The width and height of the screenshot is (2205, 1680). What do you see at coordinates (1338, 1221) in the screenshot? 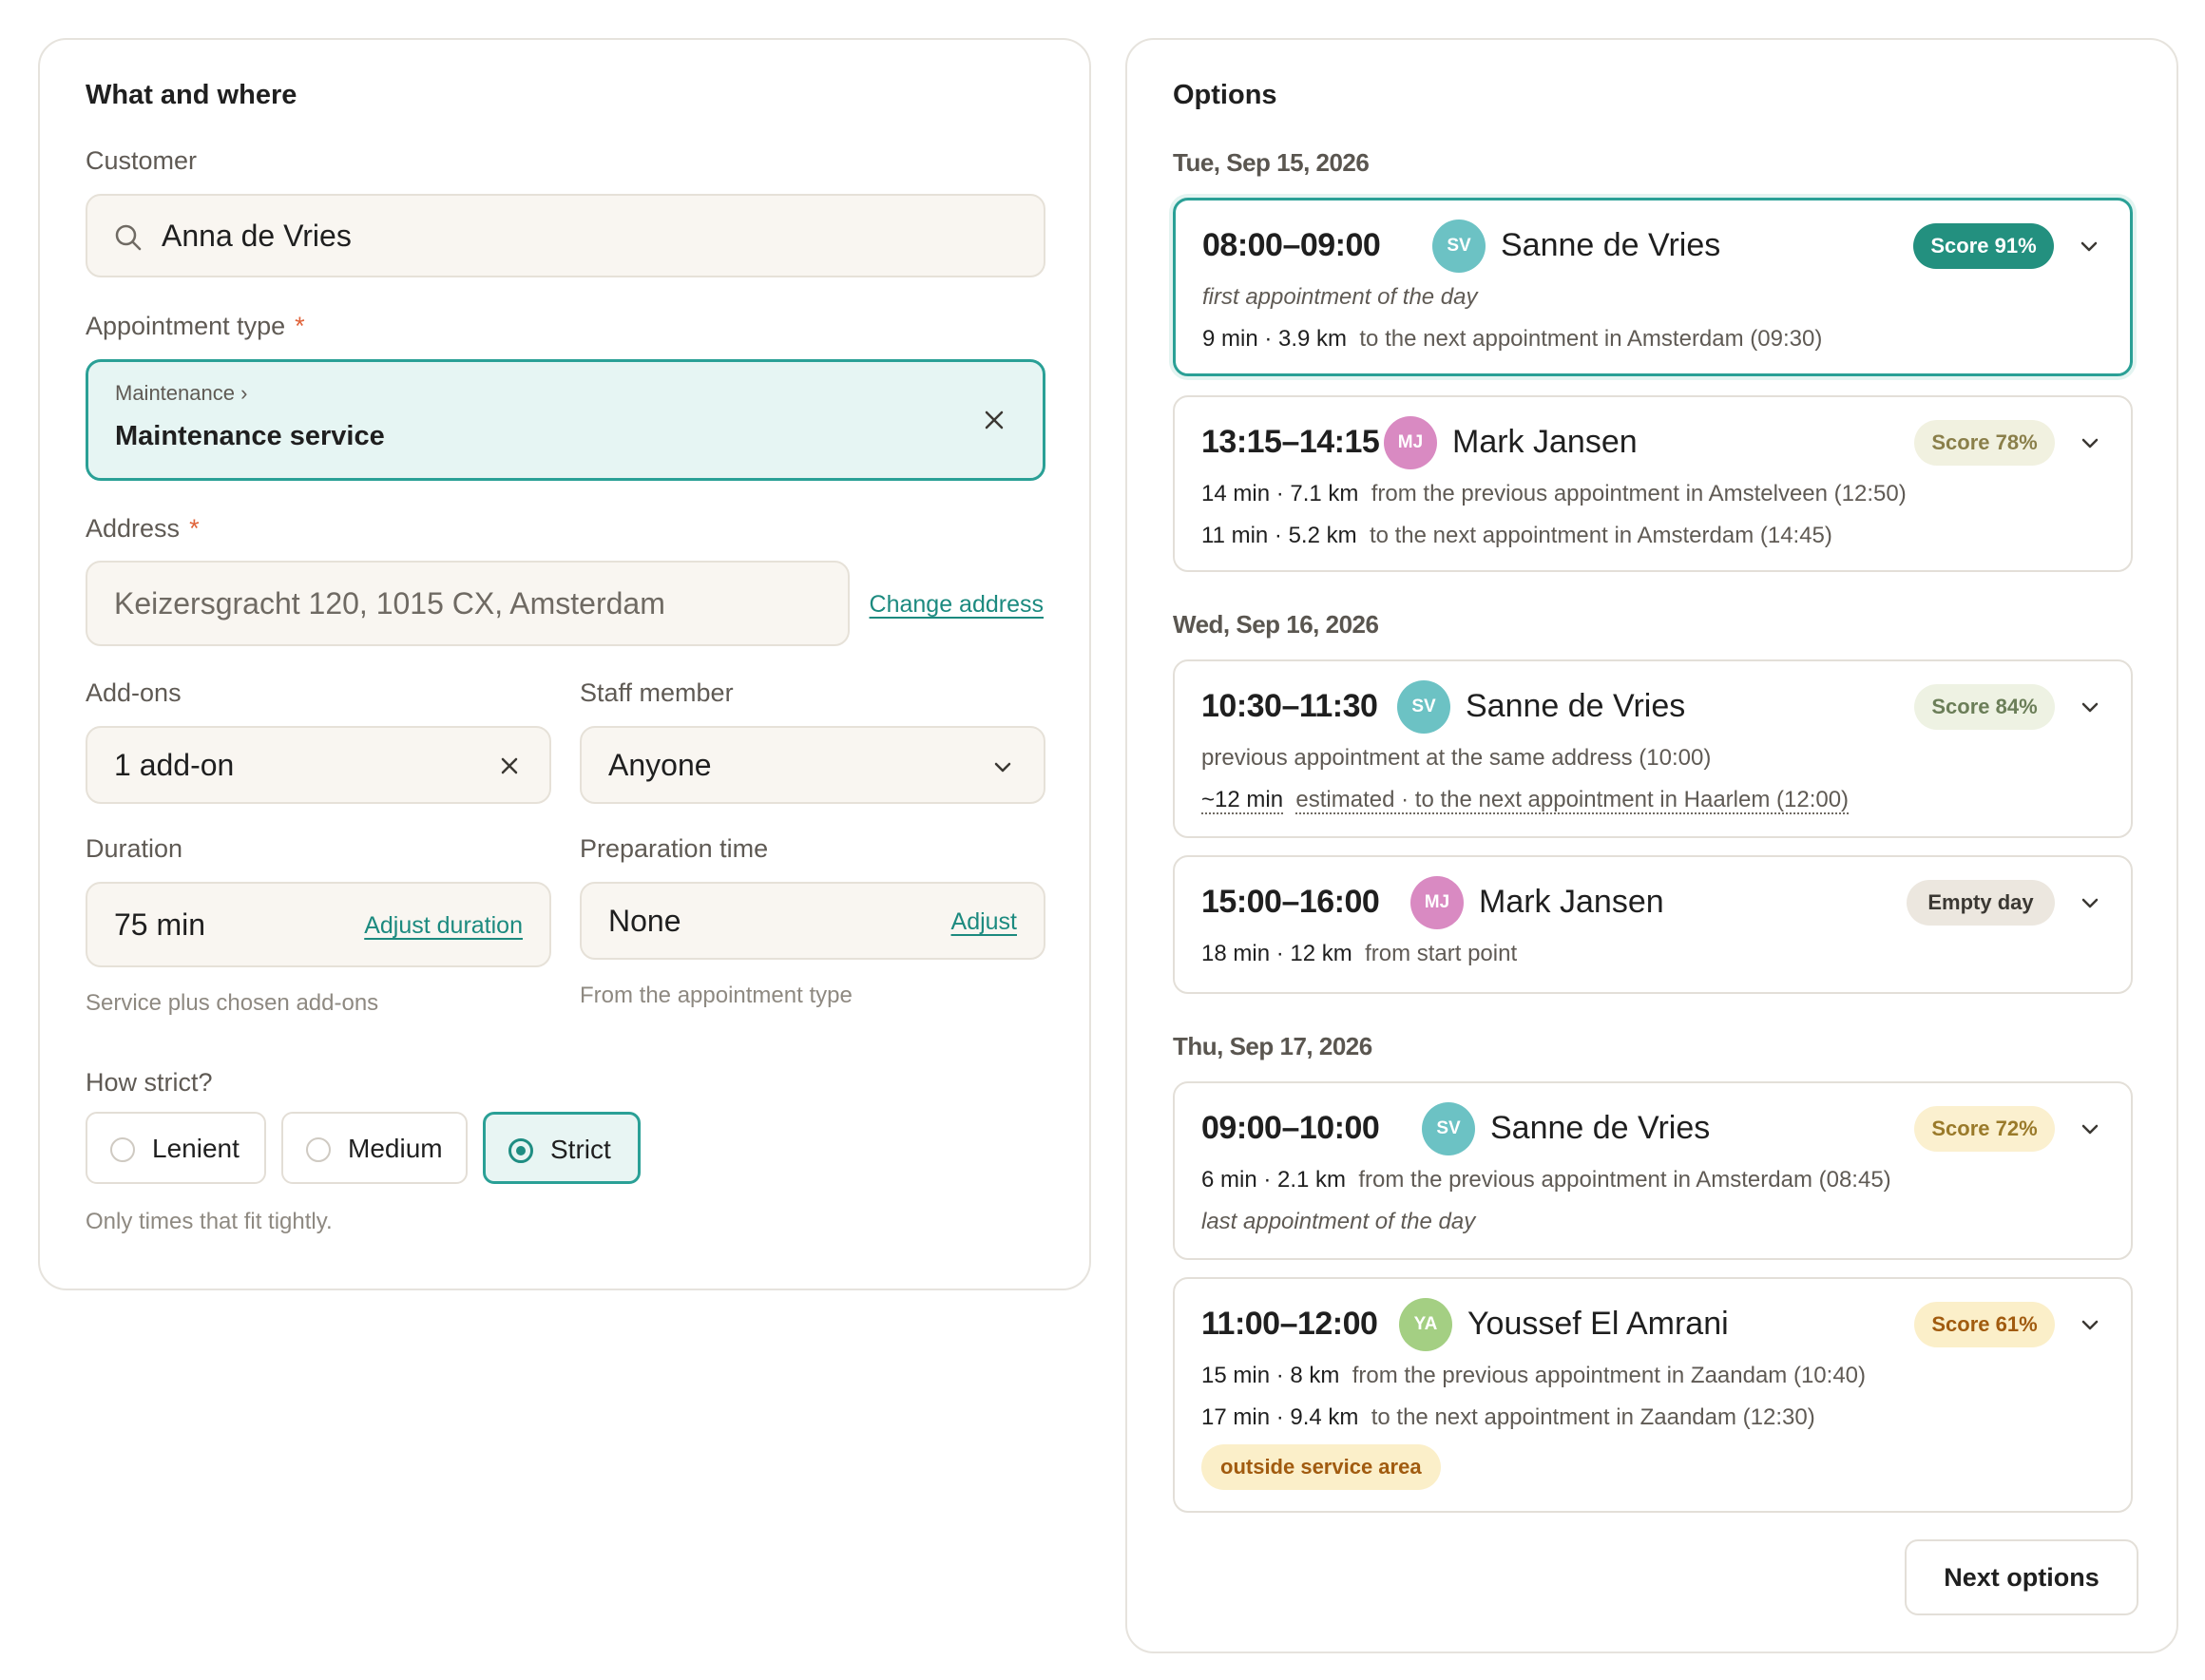
I see `slot-note: last appointment of the day` at bounding box center [1338, 1221].